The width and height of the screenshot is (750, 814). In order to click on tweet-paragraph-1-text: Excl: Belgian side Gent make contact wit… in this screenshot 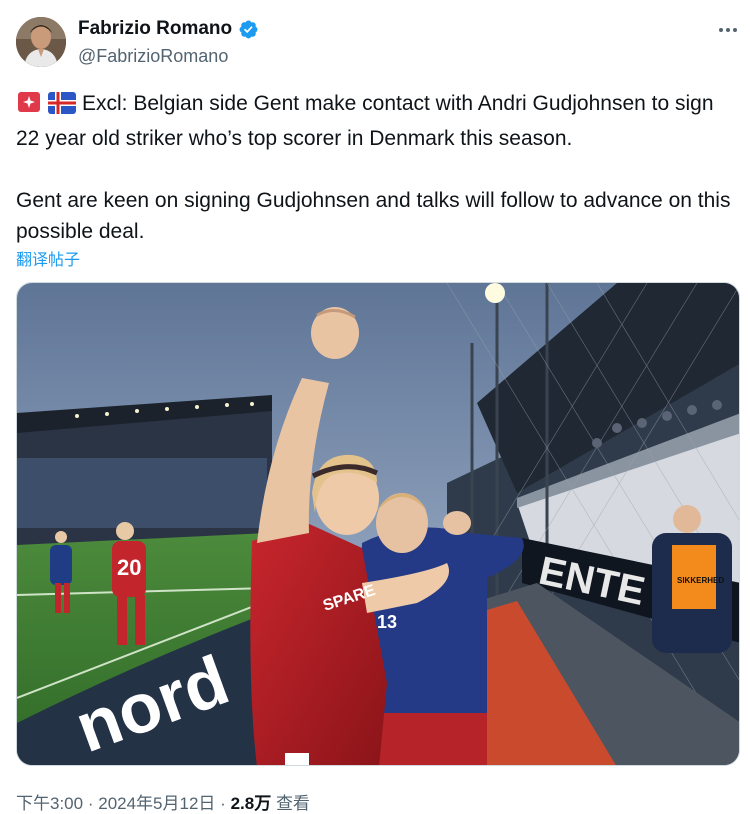, I will do `click(365, 121)`.